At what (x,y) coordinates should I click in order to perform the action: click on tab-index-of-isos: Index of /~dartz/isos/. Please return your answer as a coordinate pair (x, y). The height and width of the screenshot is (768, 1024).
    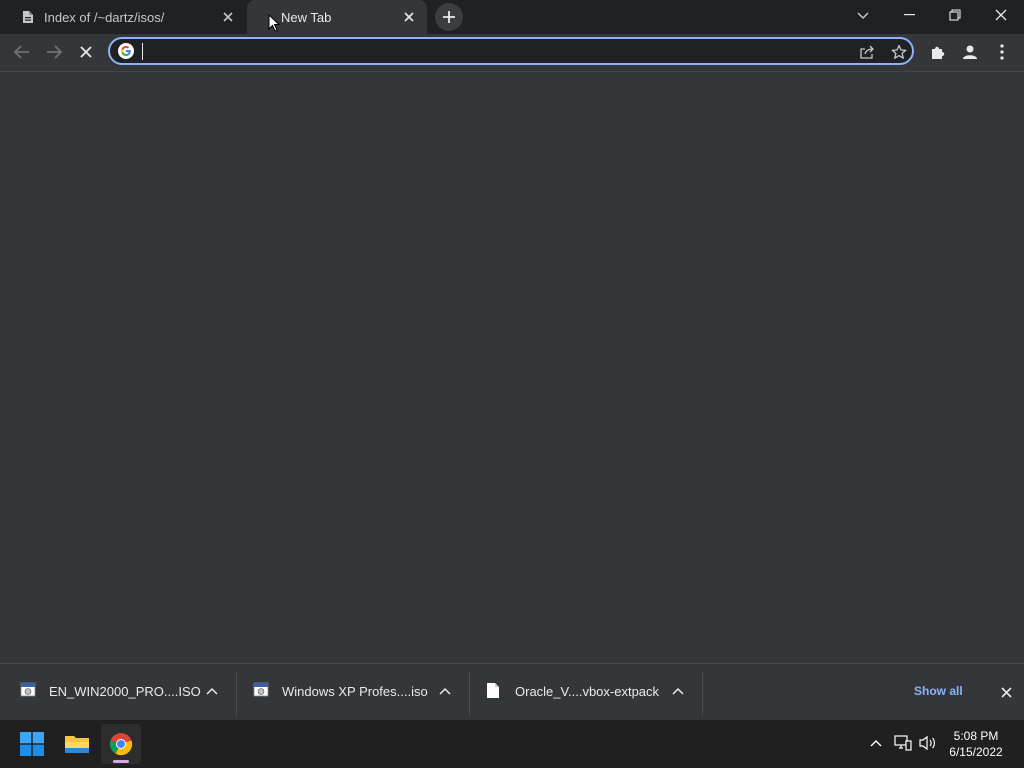
    Looking at the image, I should click on (127, 17).